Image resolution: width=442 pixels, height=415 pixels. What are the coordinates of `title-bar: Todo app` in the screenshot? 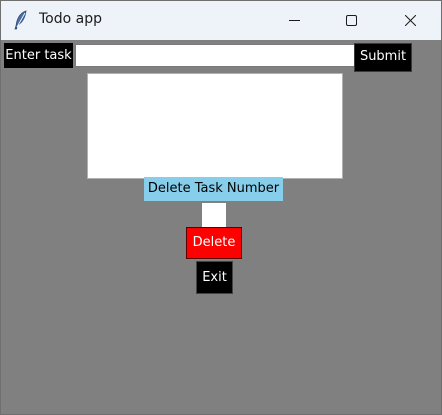 It's located at (221, 20).